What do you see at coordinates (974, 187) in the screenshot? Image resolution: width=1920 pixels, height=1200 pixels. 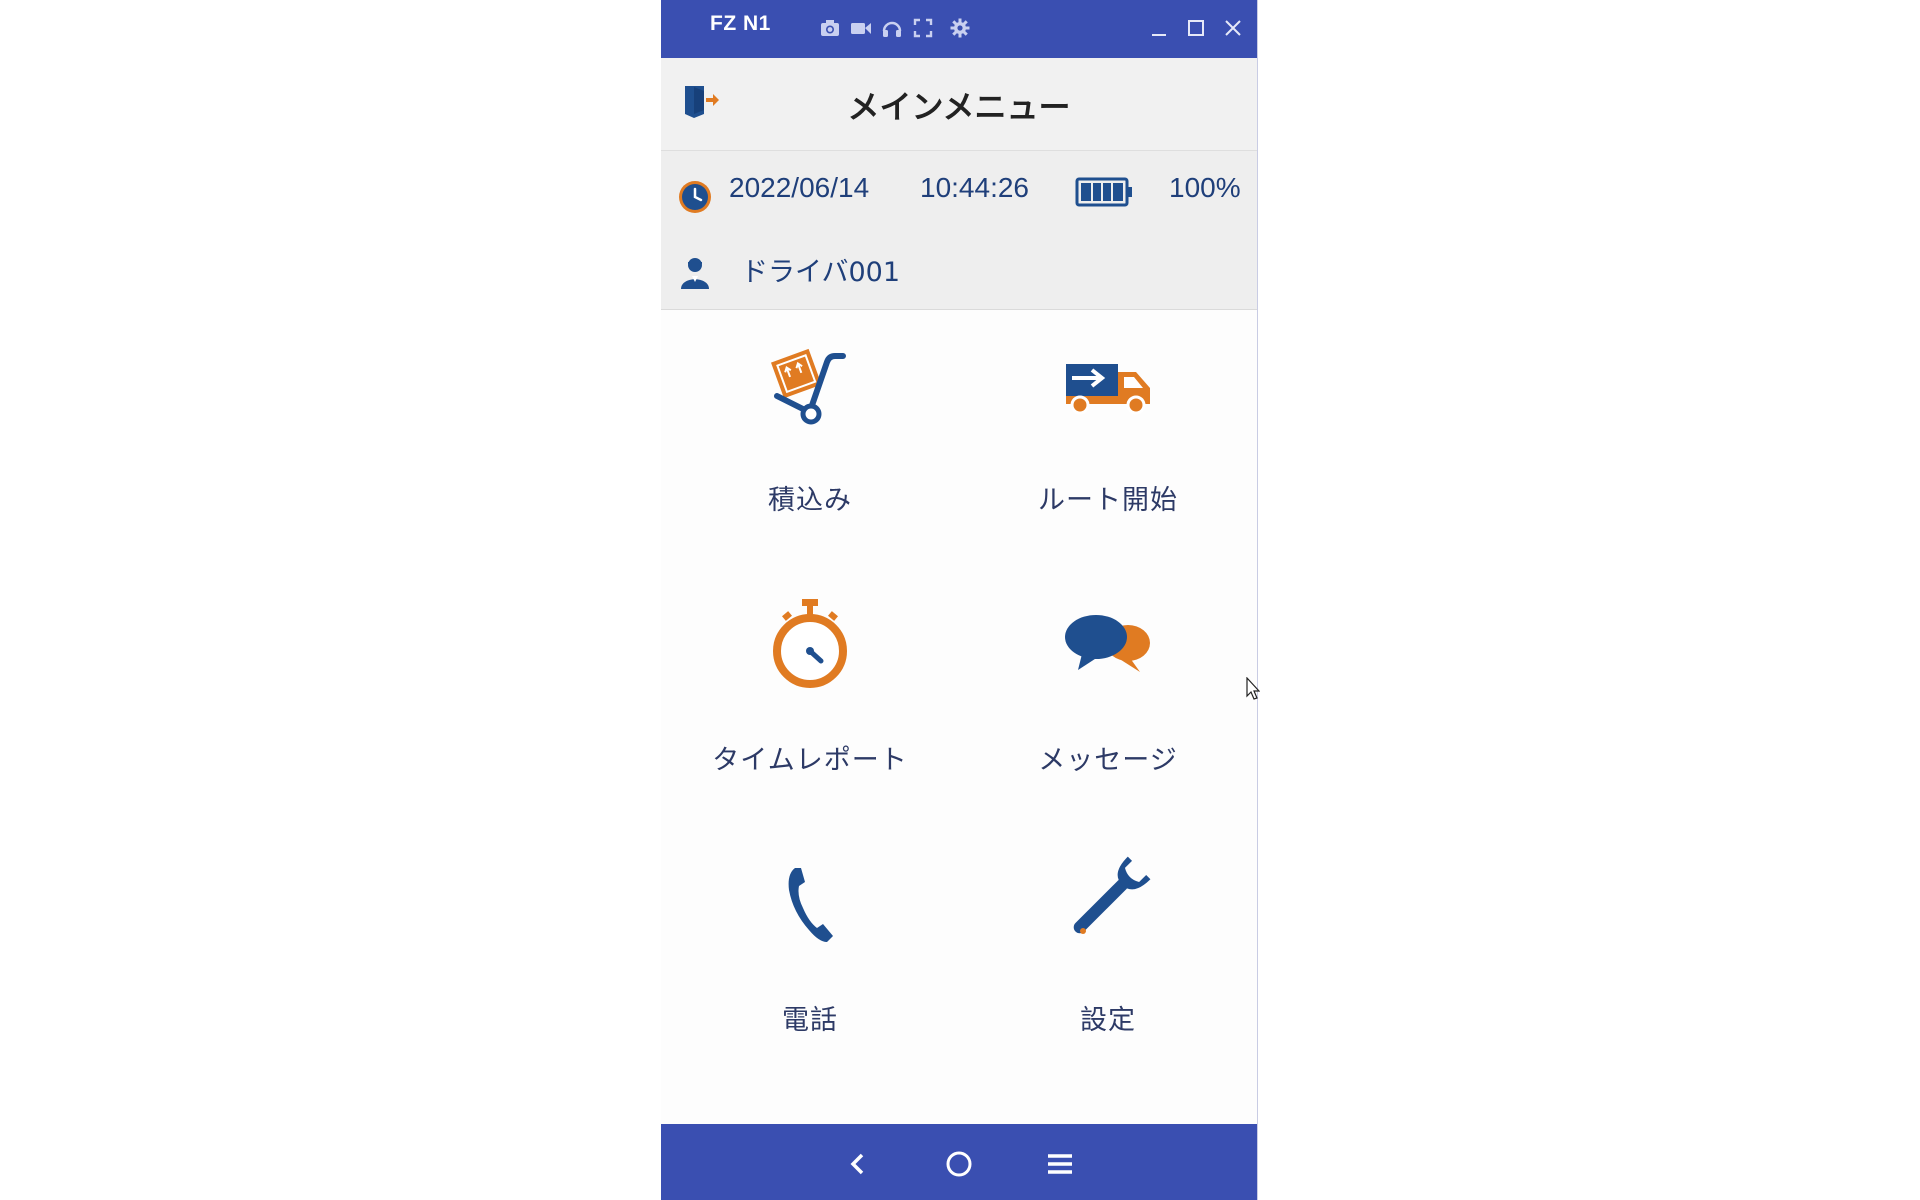 I see `time-display: 10:44:26` at bounding box center [974, 187].